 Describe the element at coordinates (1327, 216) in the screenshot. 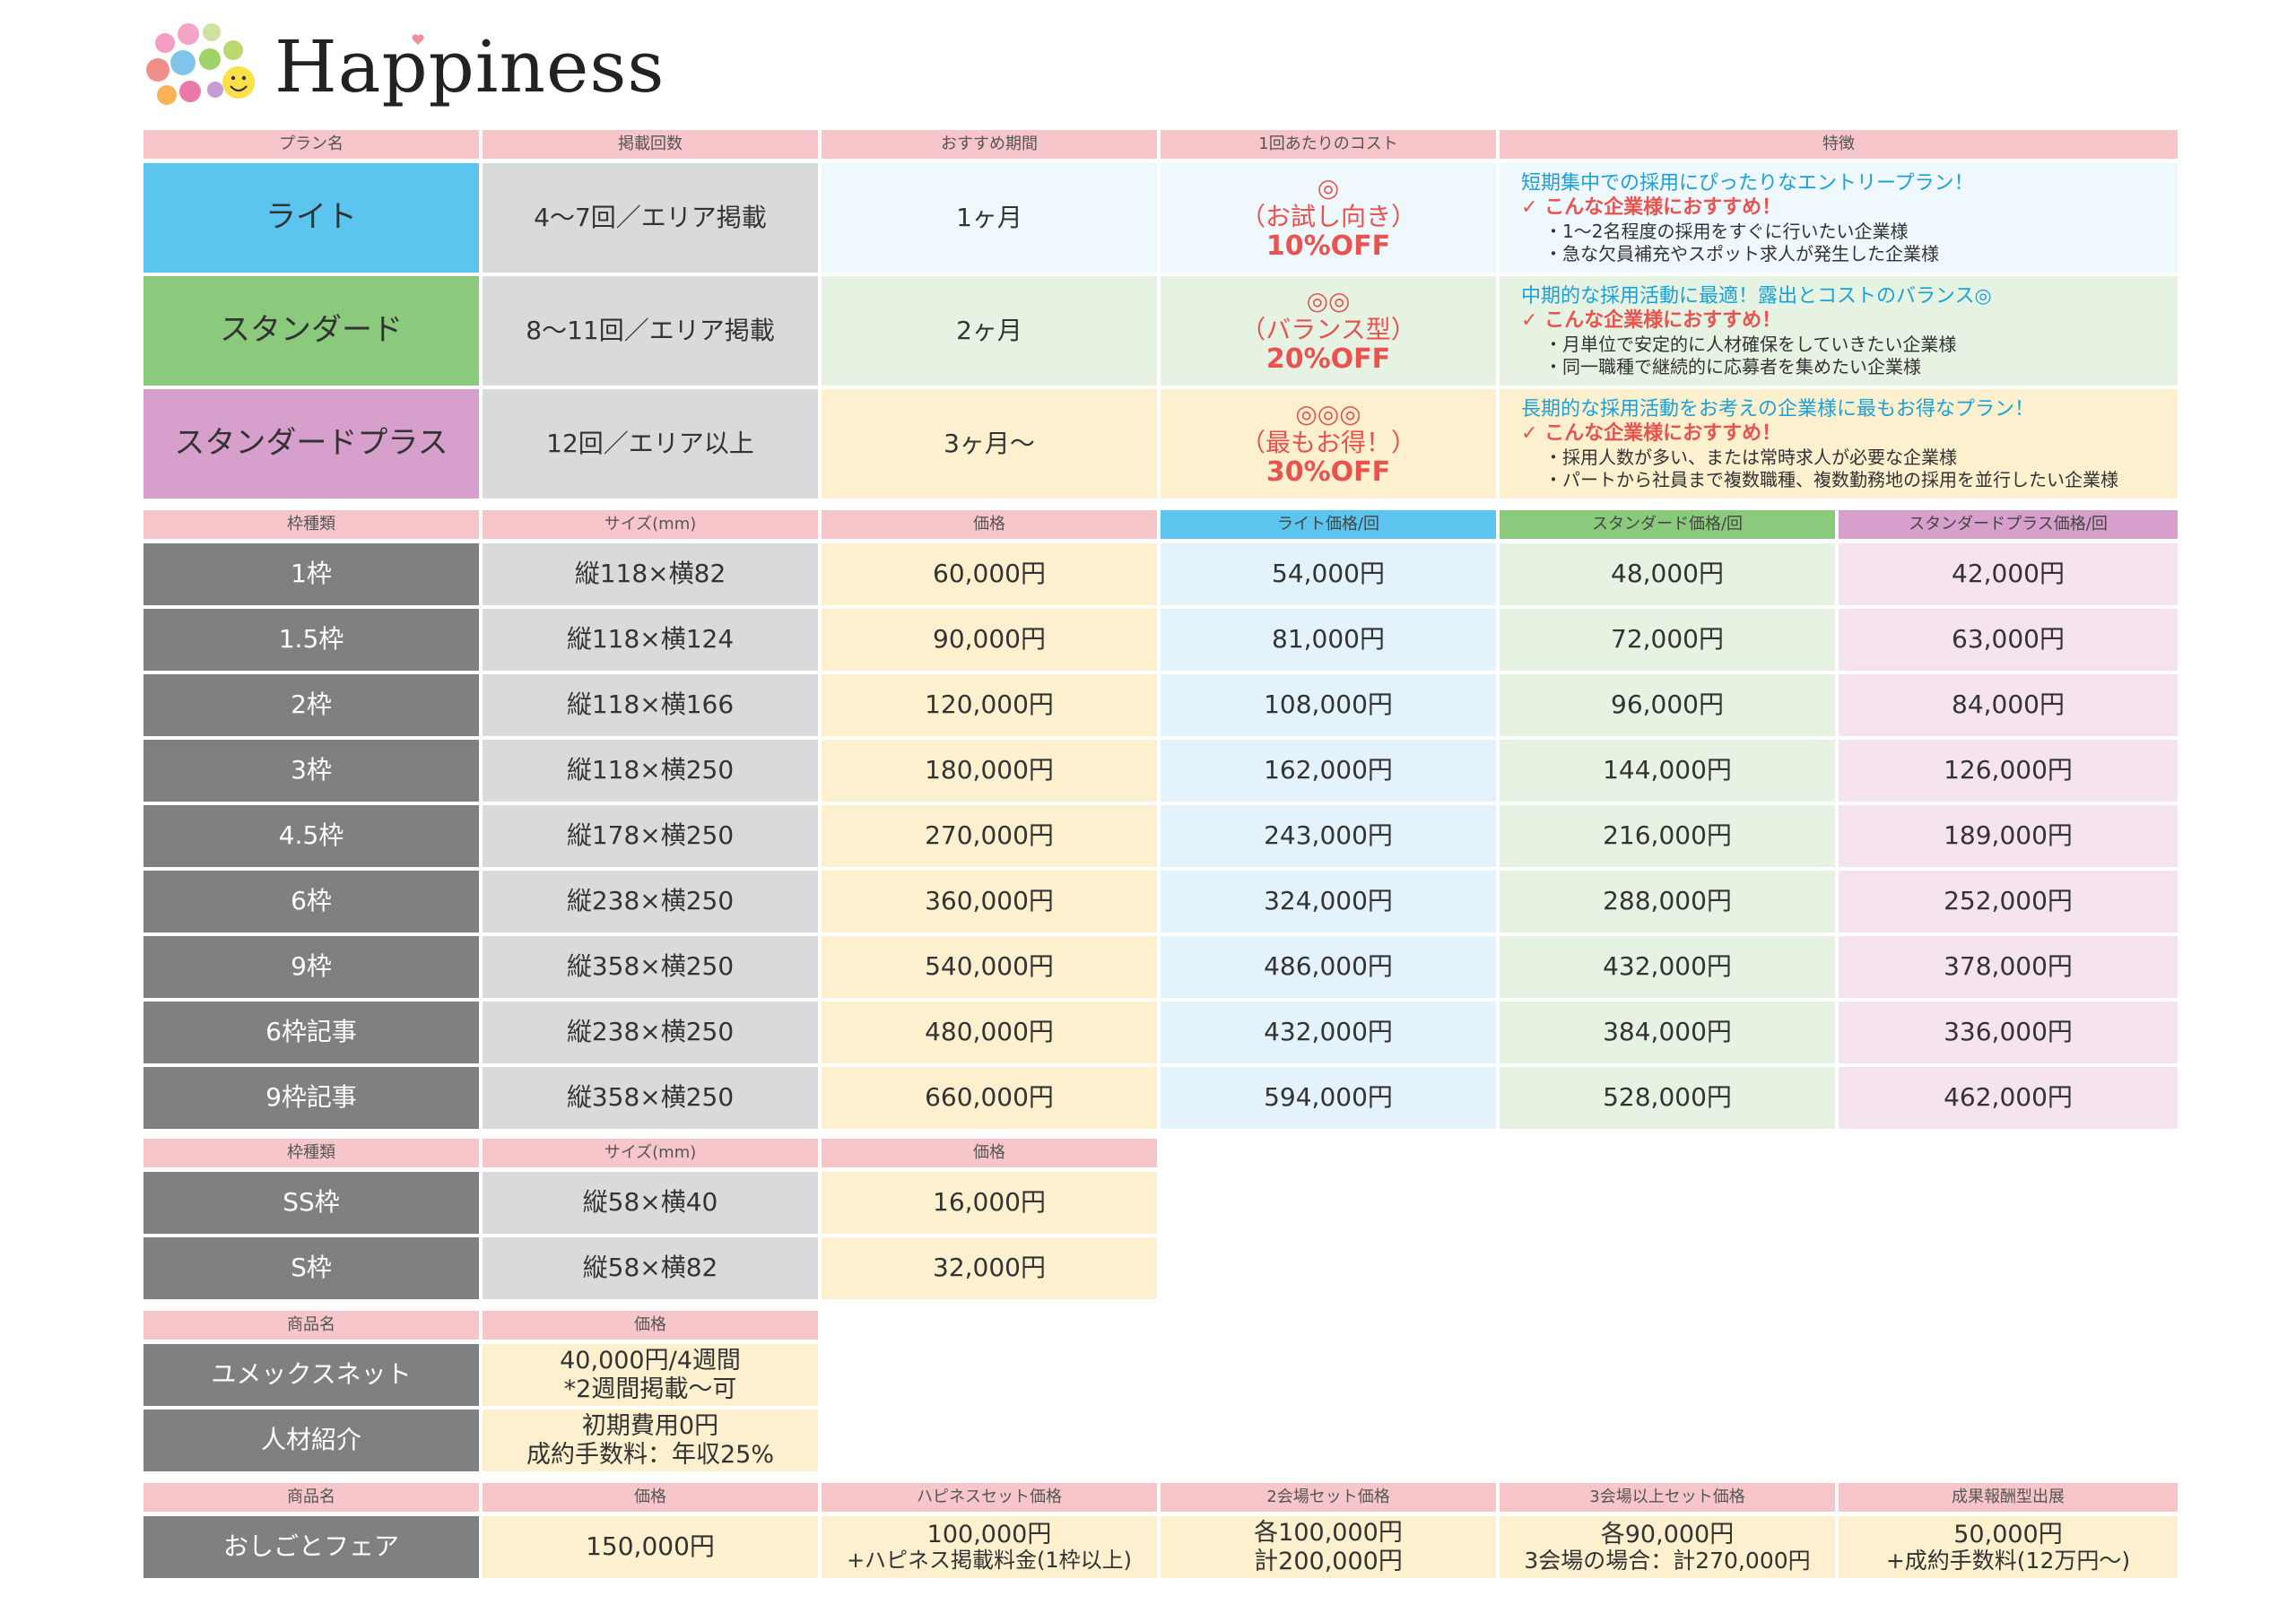

I see `cost-label: （お試し向き）` at that location.